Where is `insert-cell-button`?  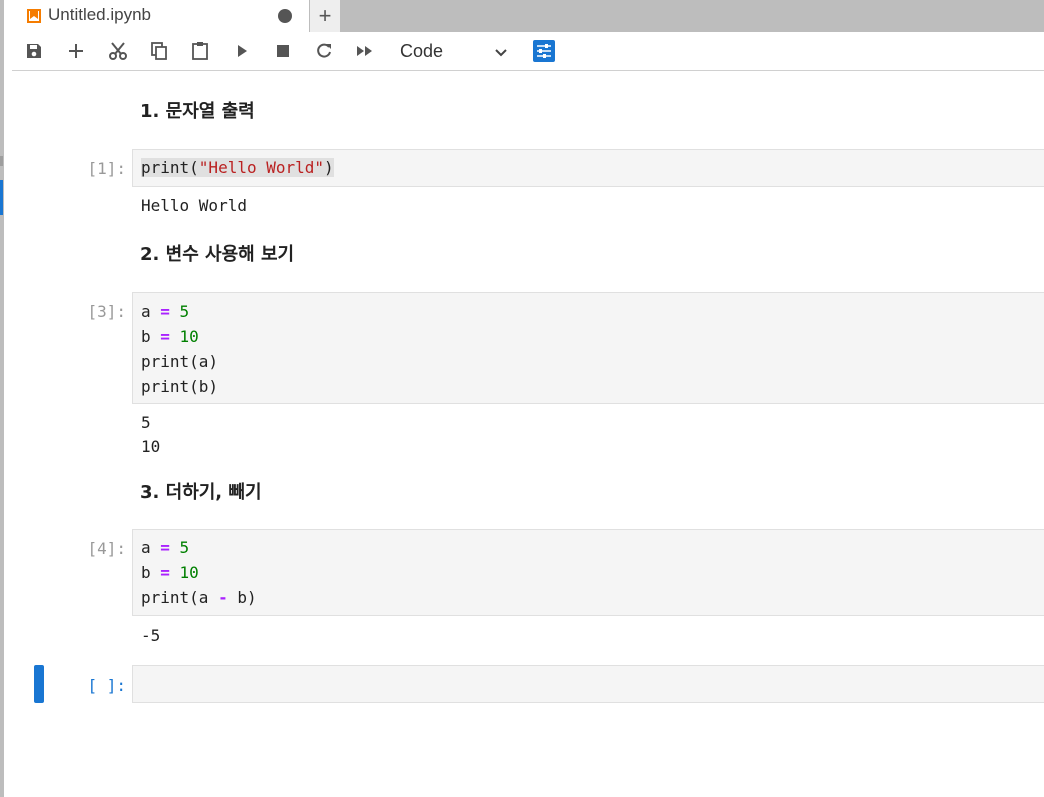 insert-cell-button is located at coordinates (76, 51).